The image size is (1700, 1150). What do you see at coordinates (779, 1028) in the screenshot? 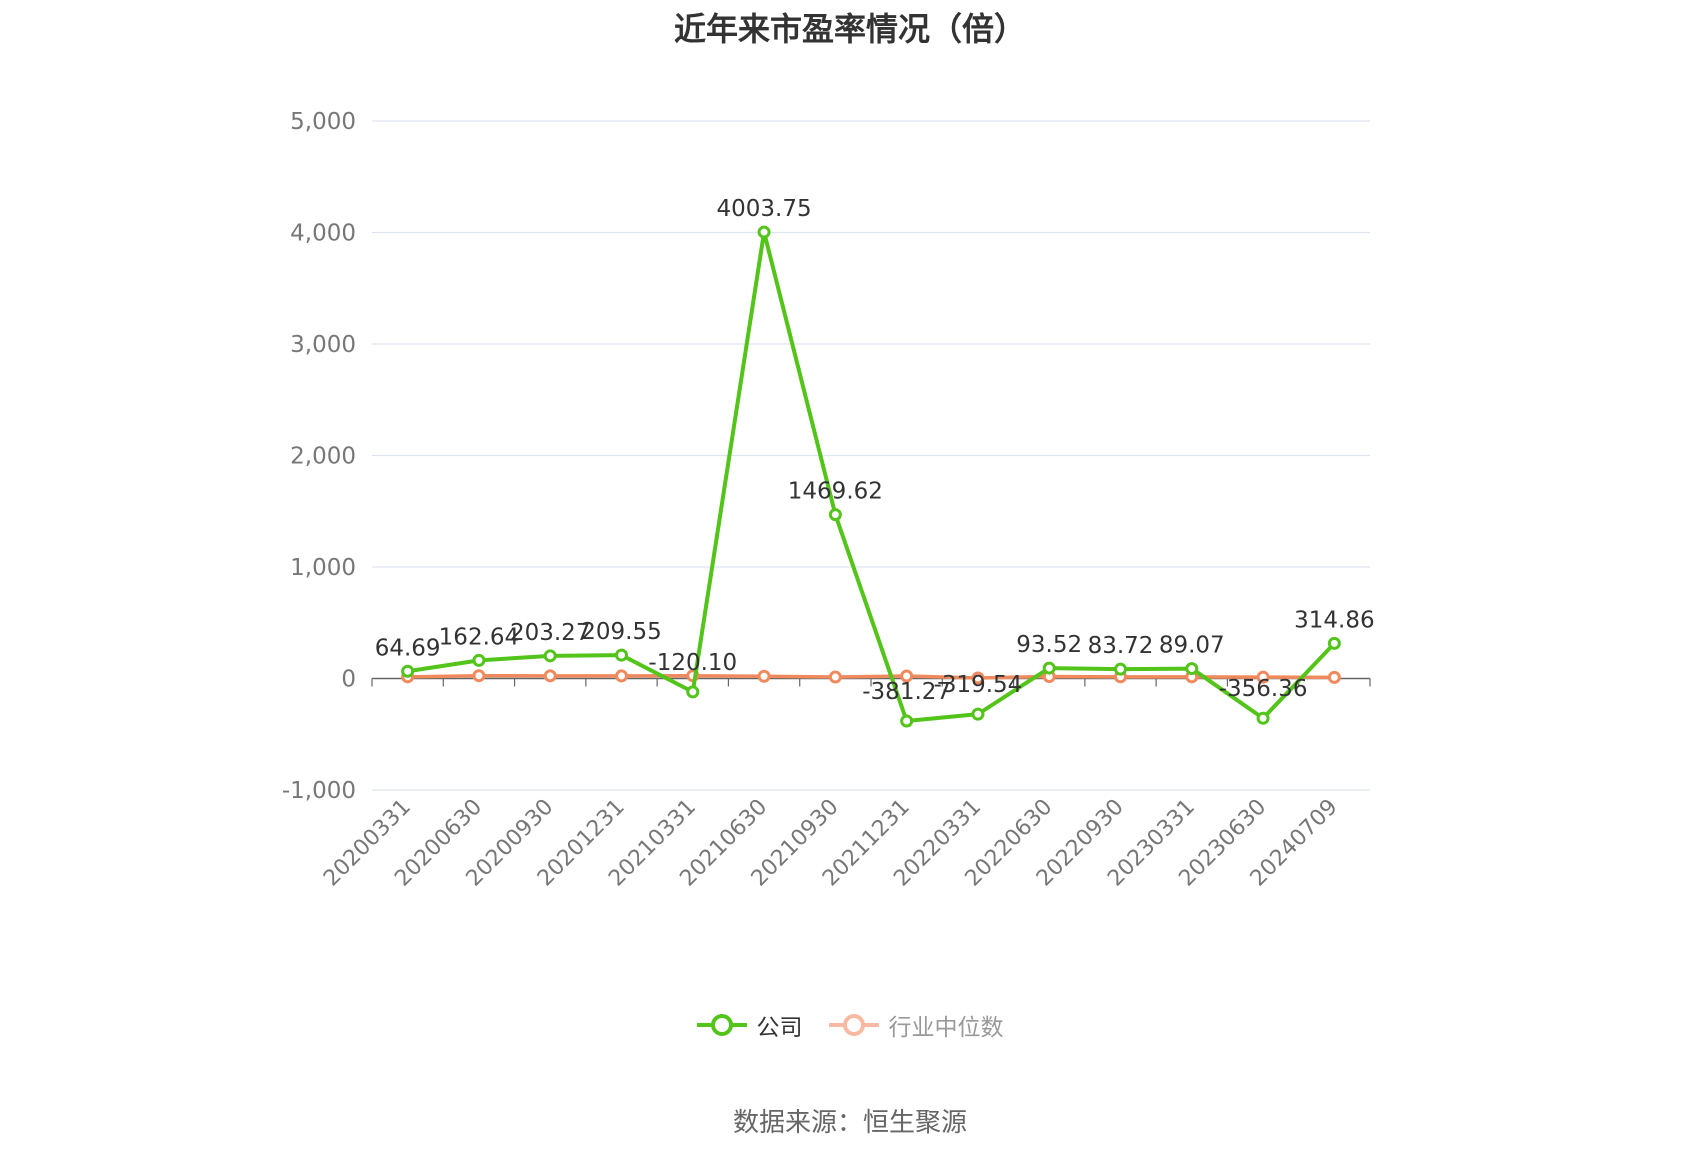
I see `legend-label-company: 公司` at bounding box center [779, 1028].